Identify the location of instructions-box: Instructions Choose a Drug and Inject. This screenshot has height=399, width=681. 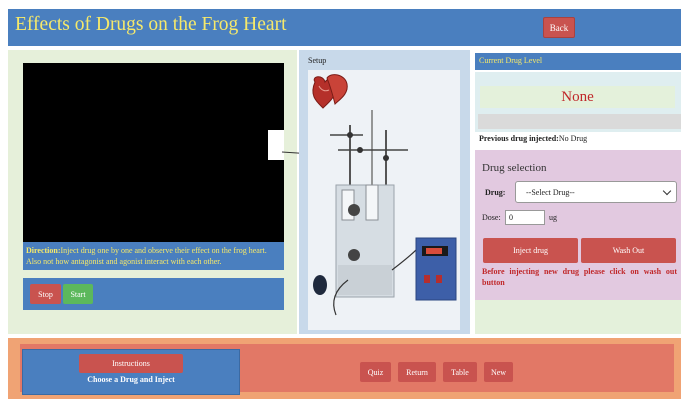
(131, 372).